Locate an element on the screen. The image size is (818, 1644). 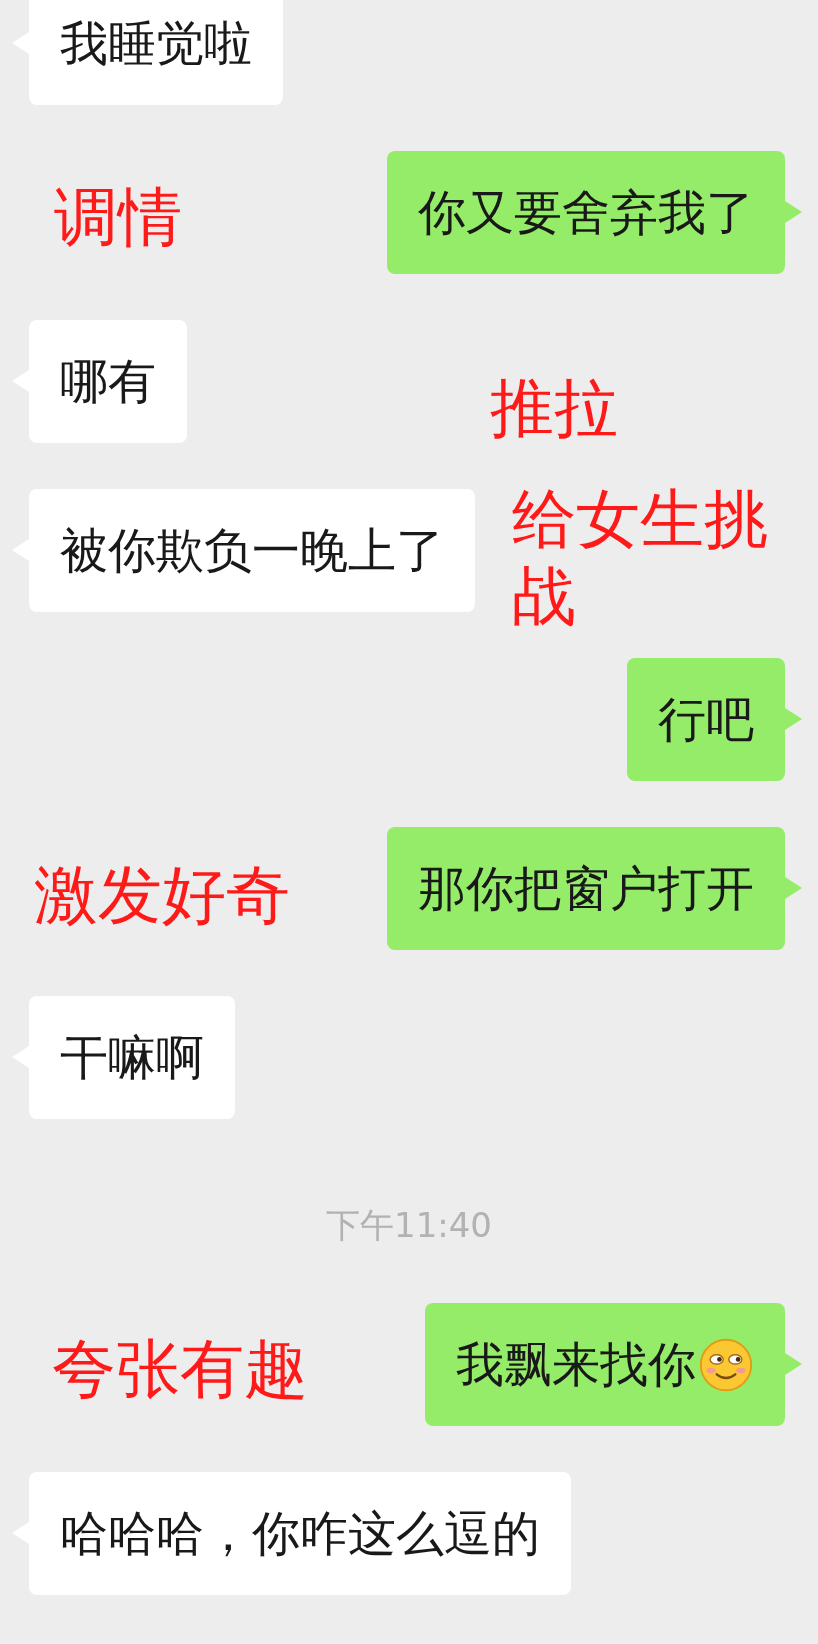
annotation-text: 激发好奇 is located at coordinates (162, 895).